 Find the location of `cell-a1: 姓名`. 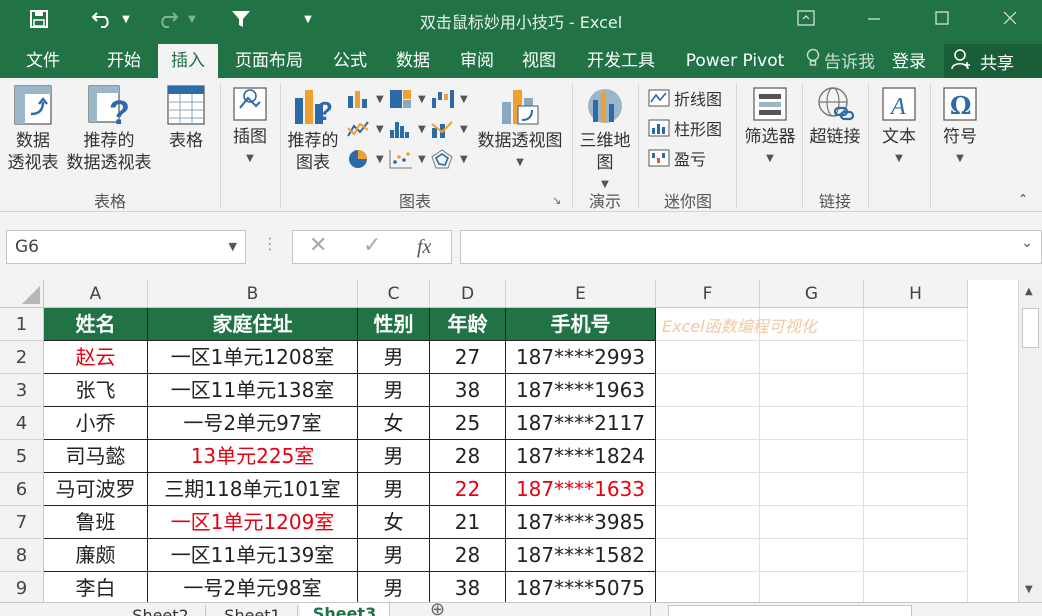

cell-a1: 姓名 is located at coordinates (96, 324).